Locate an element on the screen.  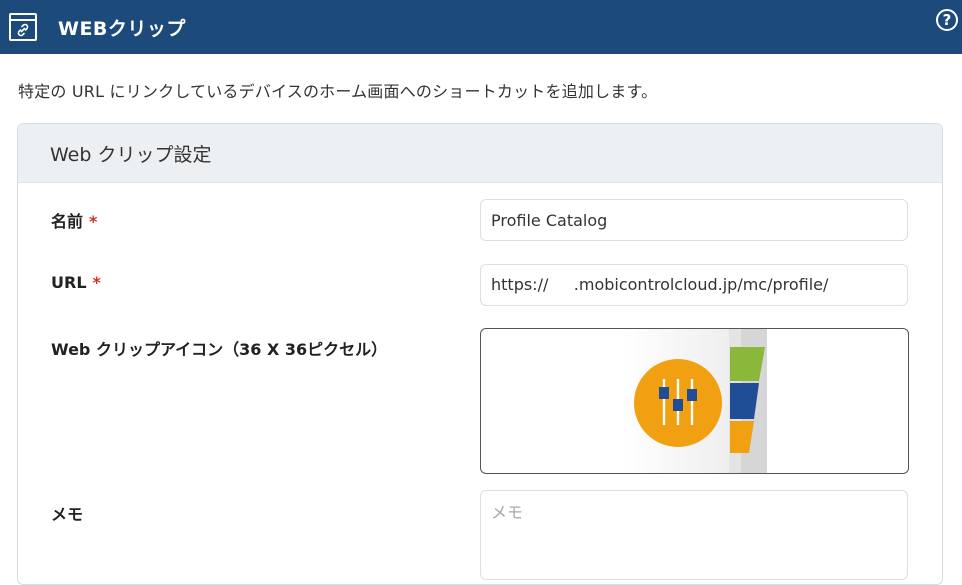
web-clip-link-icon is located at coordinates (23, 27).